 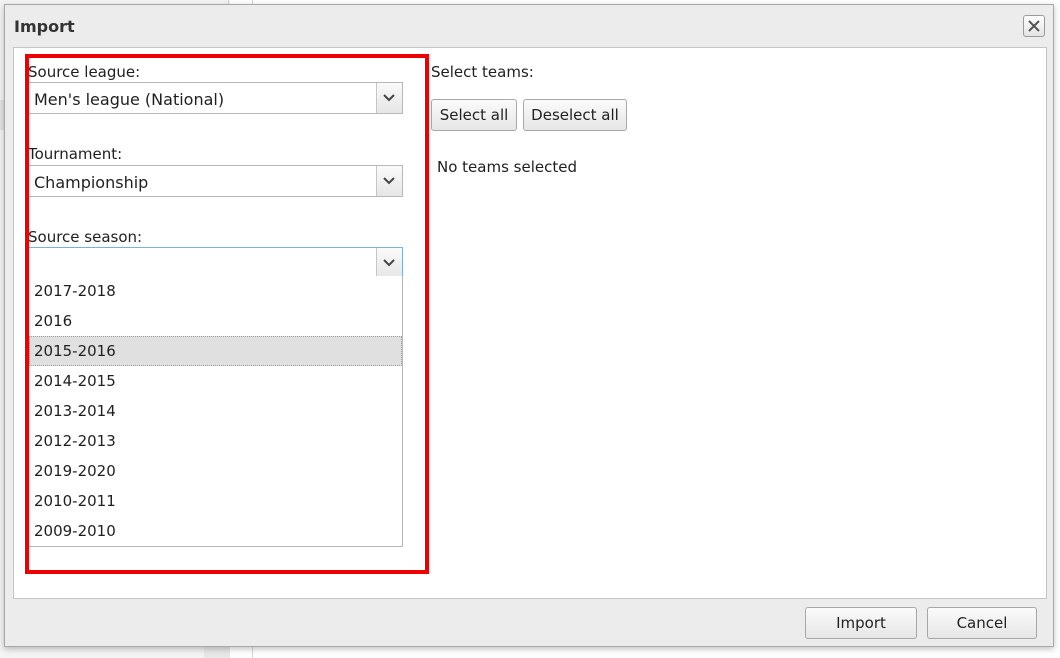 What do you see at coordinates (575, 115) in the screenshot?
I see `deselect-all-button: Deselect all` at bounding box center [575, 115].